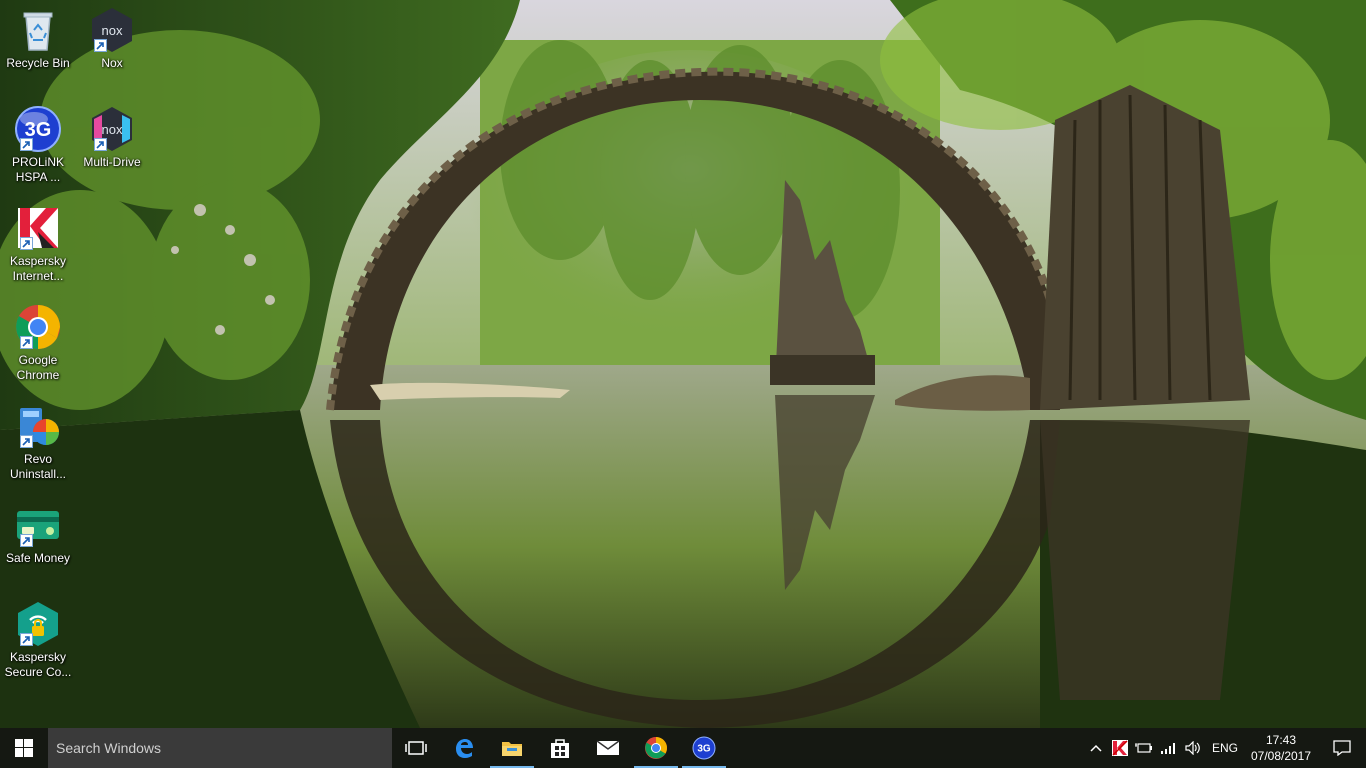 This screenshot has height=768, width=1366. I want to click on desktop-icons-col2: nox Nox nox Multi-Drive, so click(112, 101).